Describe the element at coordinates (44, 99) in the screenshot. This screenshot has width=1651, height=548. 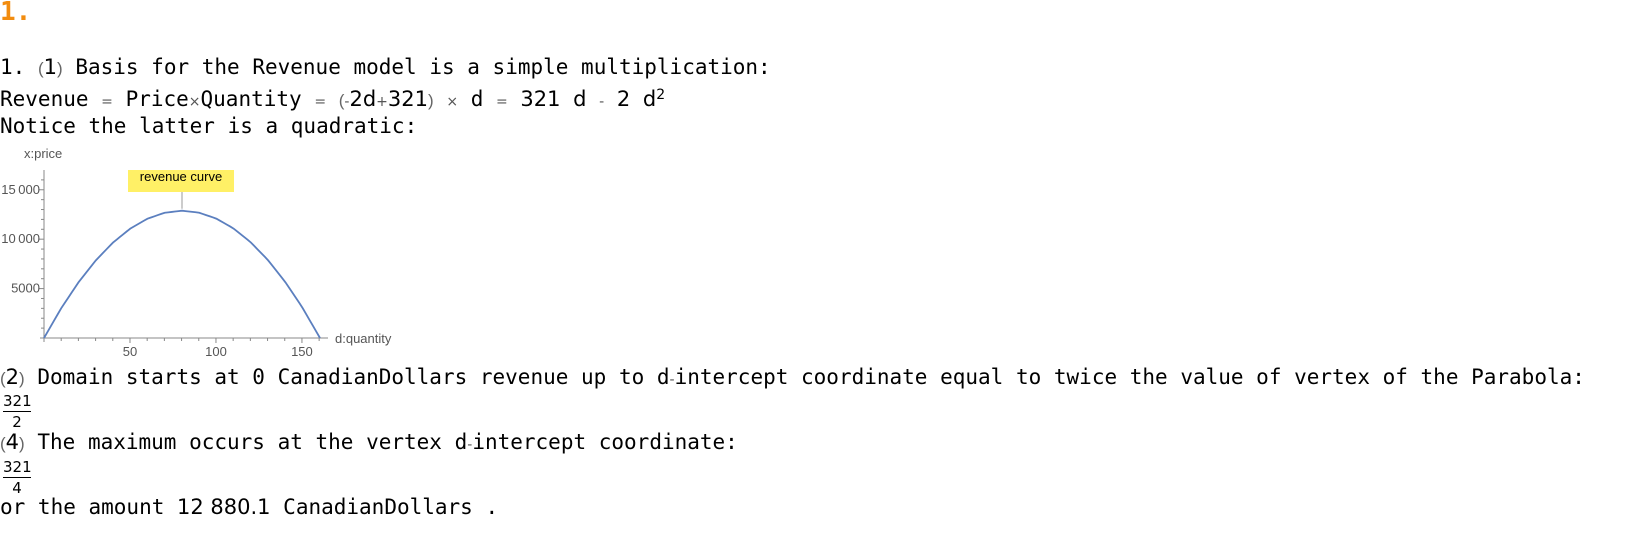
I see `revenue-word: Revenue` at that location.